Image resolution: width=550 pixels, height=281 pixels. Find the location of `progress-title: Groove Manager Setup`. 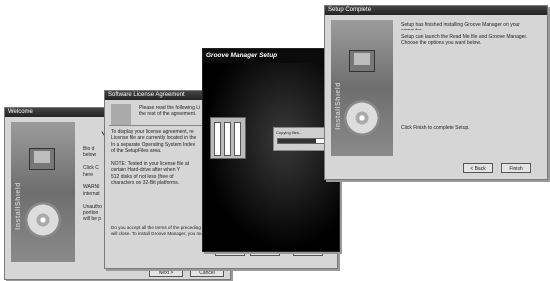

progress-title: Groove Manager Setup is located at coordinates (271, 56).